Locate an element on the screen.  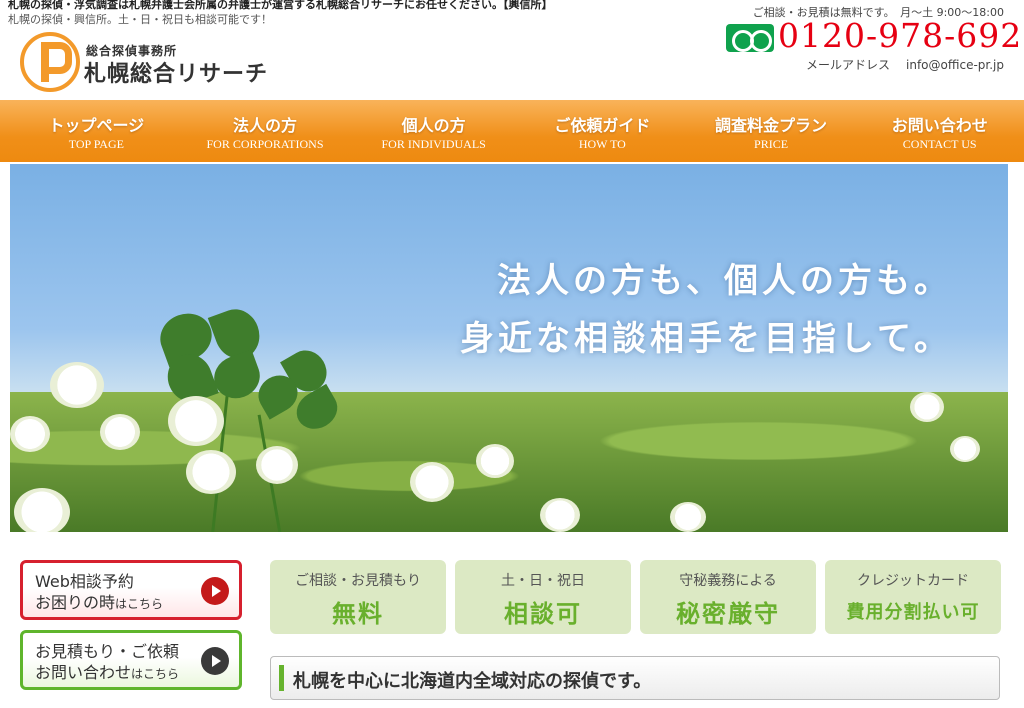
feature-caption: ご相談・お見積もり is located at coordinates (358, 581).